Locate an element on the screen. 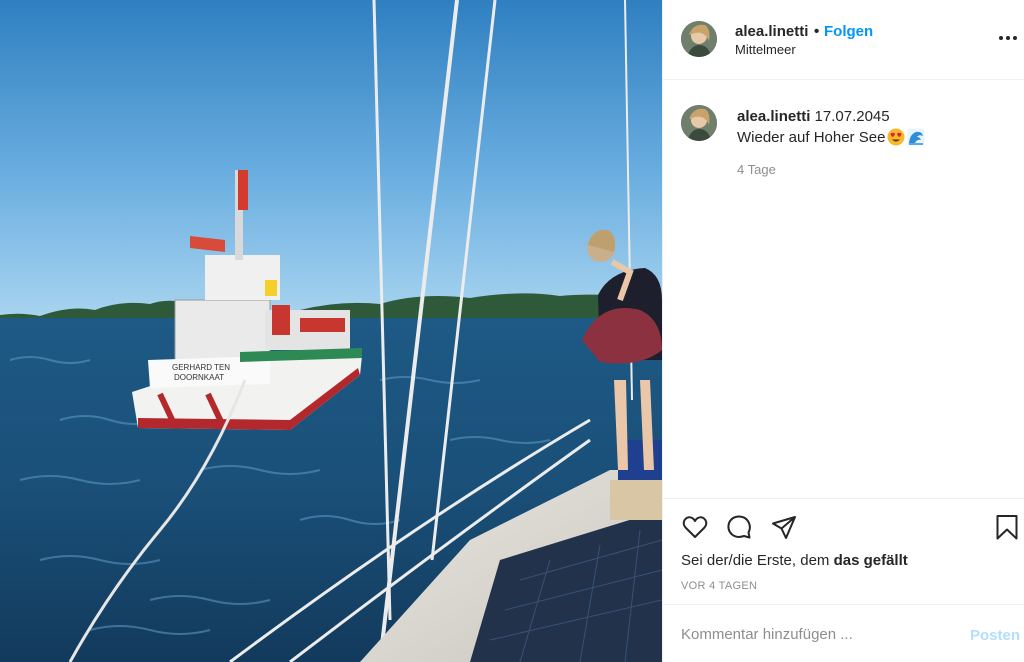  caption-header-line: alea.linetti 17.07.2045 is located at coordinates (813, 116).